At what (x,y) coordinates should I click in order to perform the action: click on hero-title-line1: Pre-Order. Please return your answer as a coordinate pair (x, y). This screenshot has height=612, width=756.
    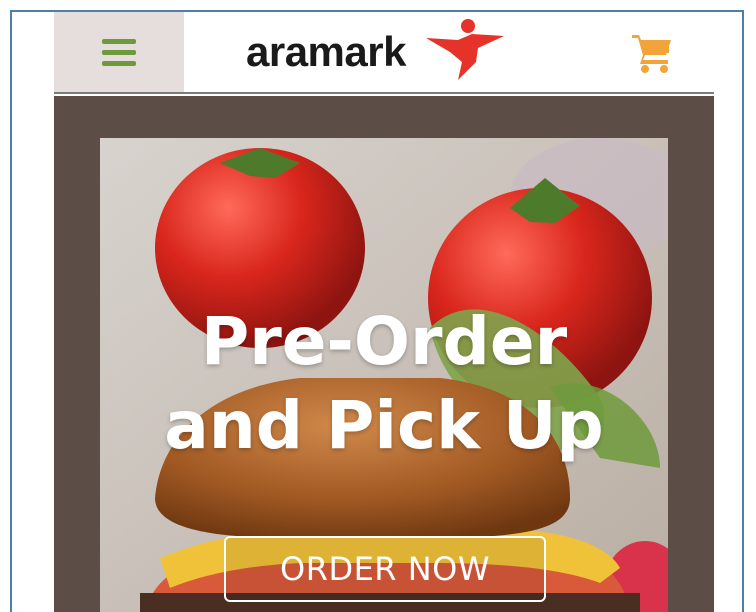
    Looking at the image, I should click on (384, 341).